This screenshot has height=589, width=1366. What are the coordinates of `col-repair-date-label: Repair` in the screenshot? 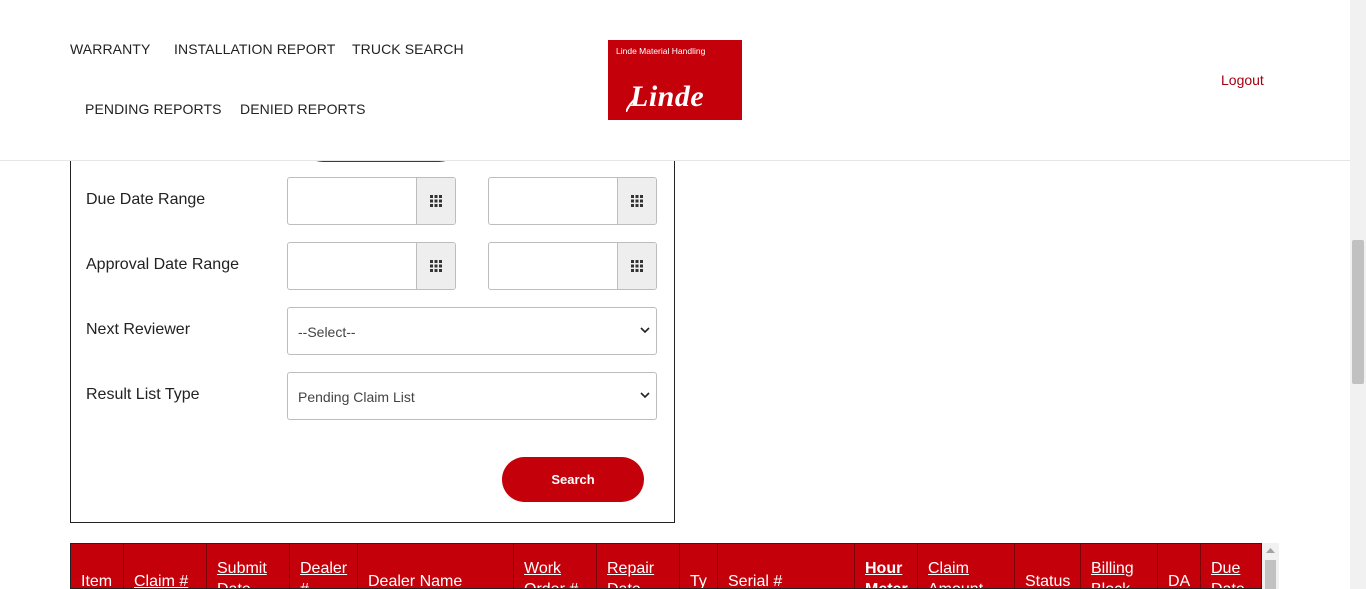 It's located at (630, 569).